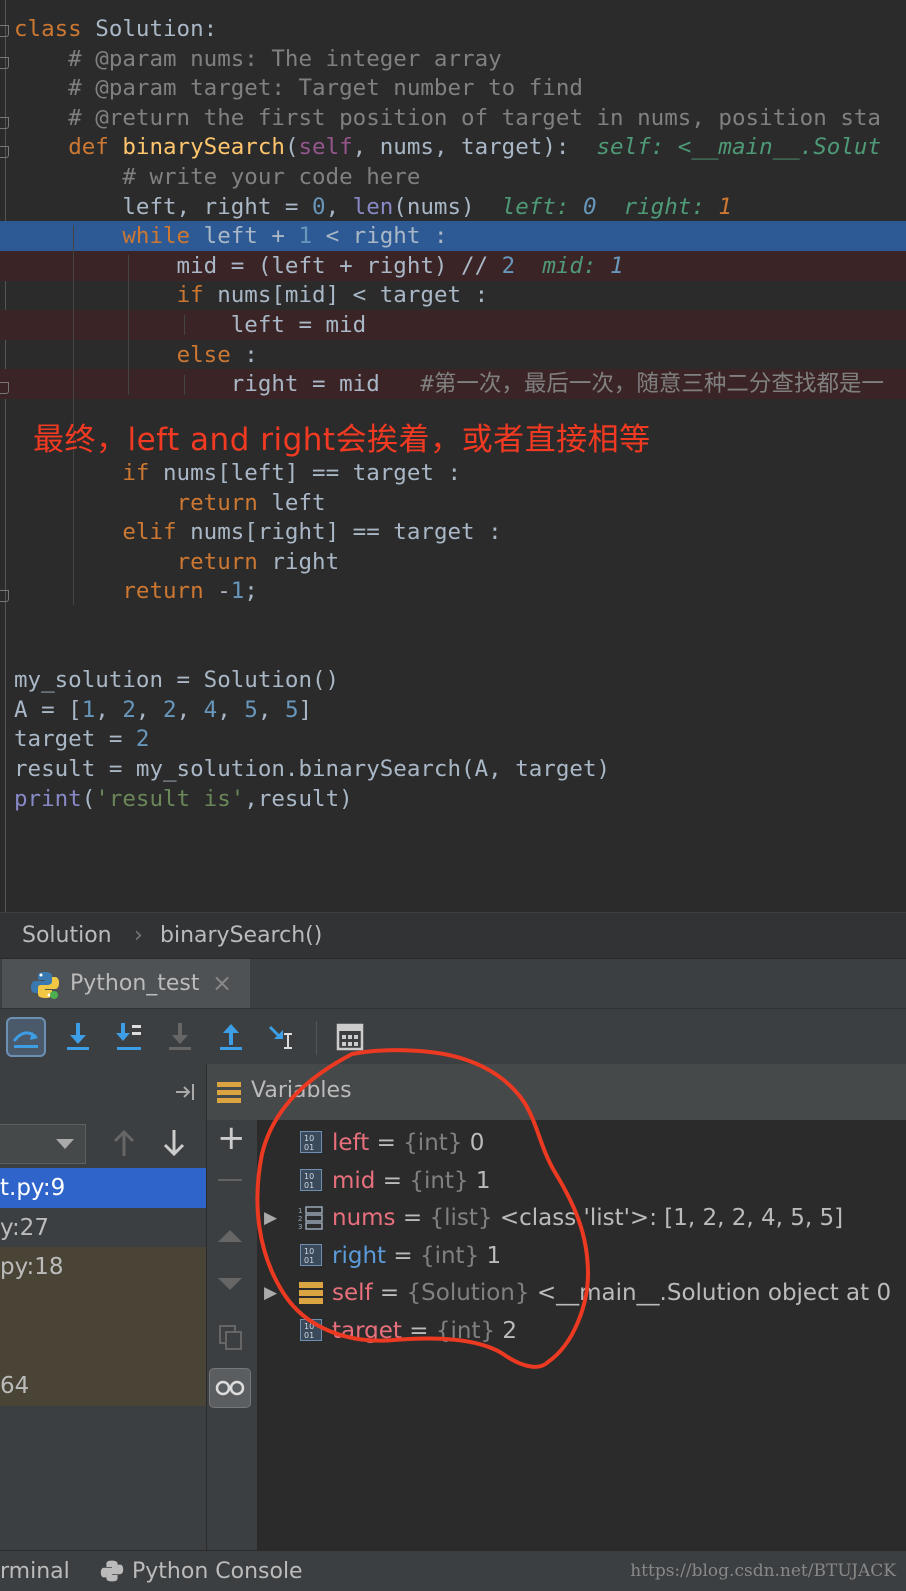 The width and height of the screenshot is (906, 1591). Describe the element at coordinates (582, 1331) in the screenshot. I see `variable-row: 10 01 target = {int} 2` at that location.